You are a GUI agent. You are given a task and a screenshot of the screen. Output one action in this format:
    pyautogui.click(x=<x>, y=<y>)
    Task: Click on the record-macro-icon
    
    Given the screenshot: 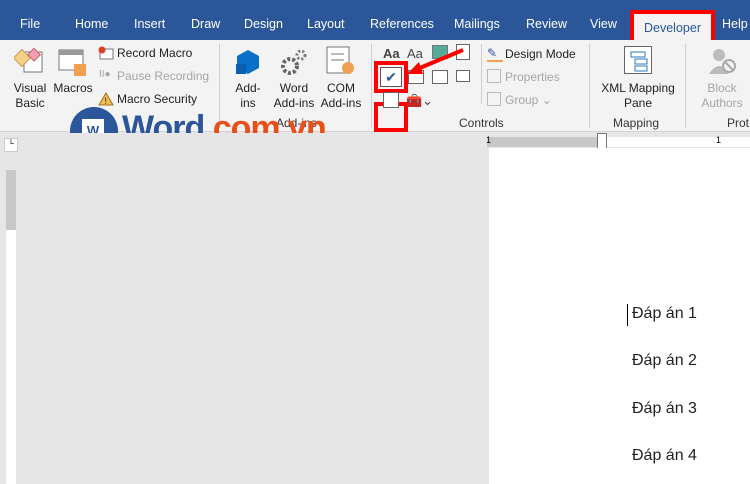 What is the action you would take?
    pyautogui.click(x=106, y=53)
    